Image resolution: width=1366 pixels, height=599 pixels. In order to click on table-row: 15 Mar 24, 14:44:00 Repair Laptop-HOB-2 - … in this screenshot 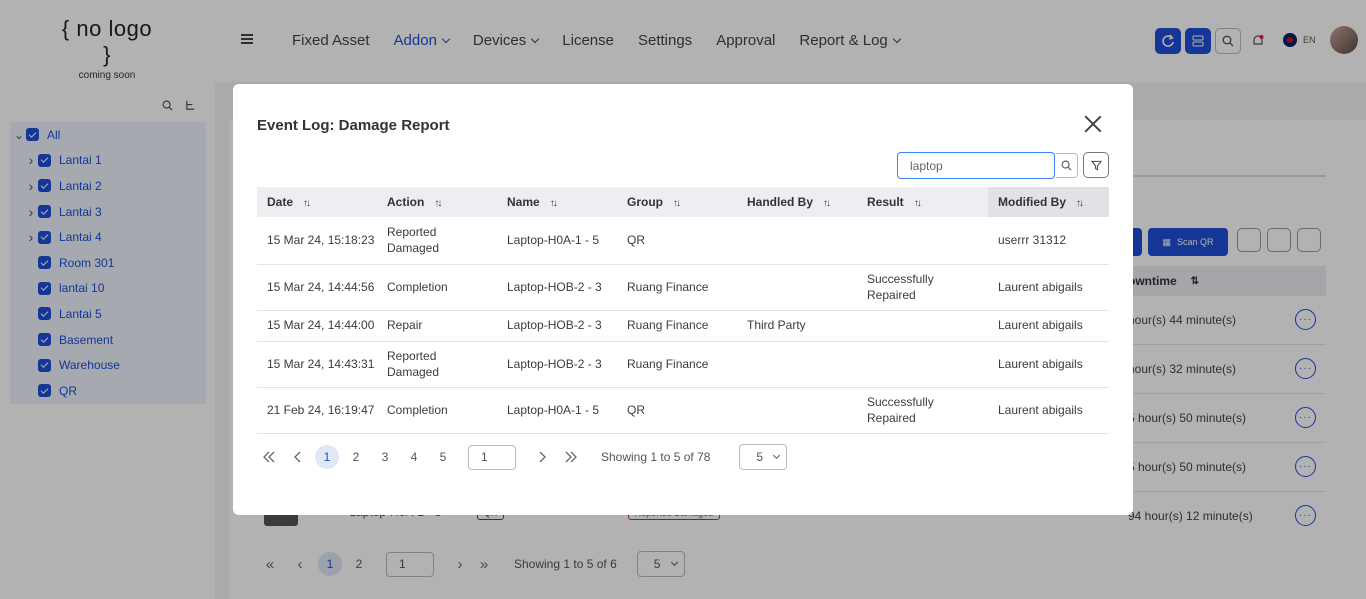, I will do `click(683, 326)`.